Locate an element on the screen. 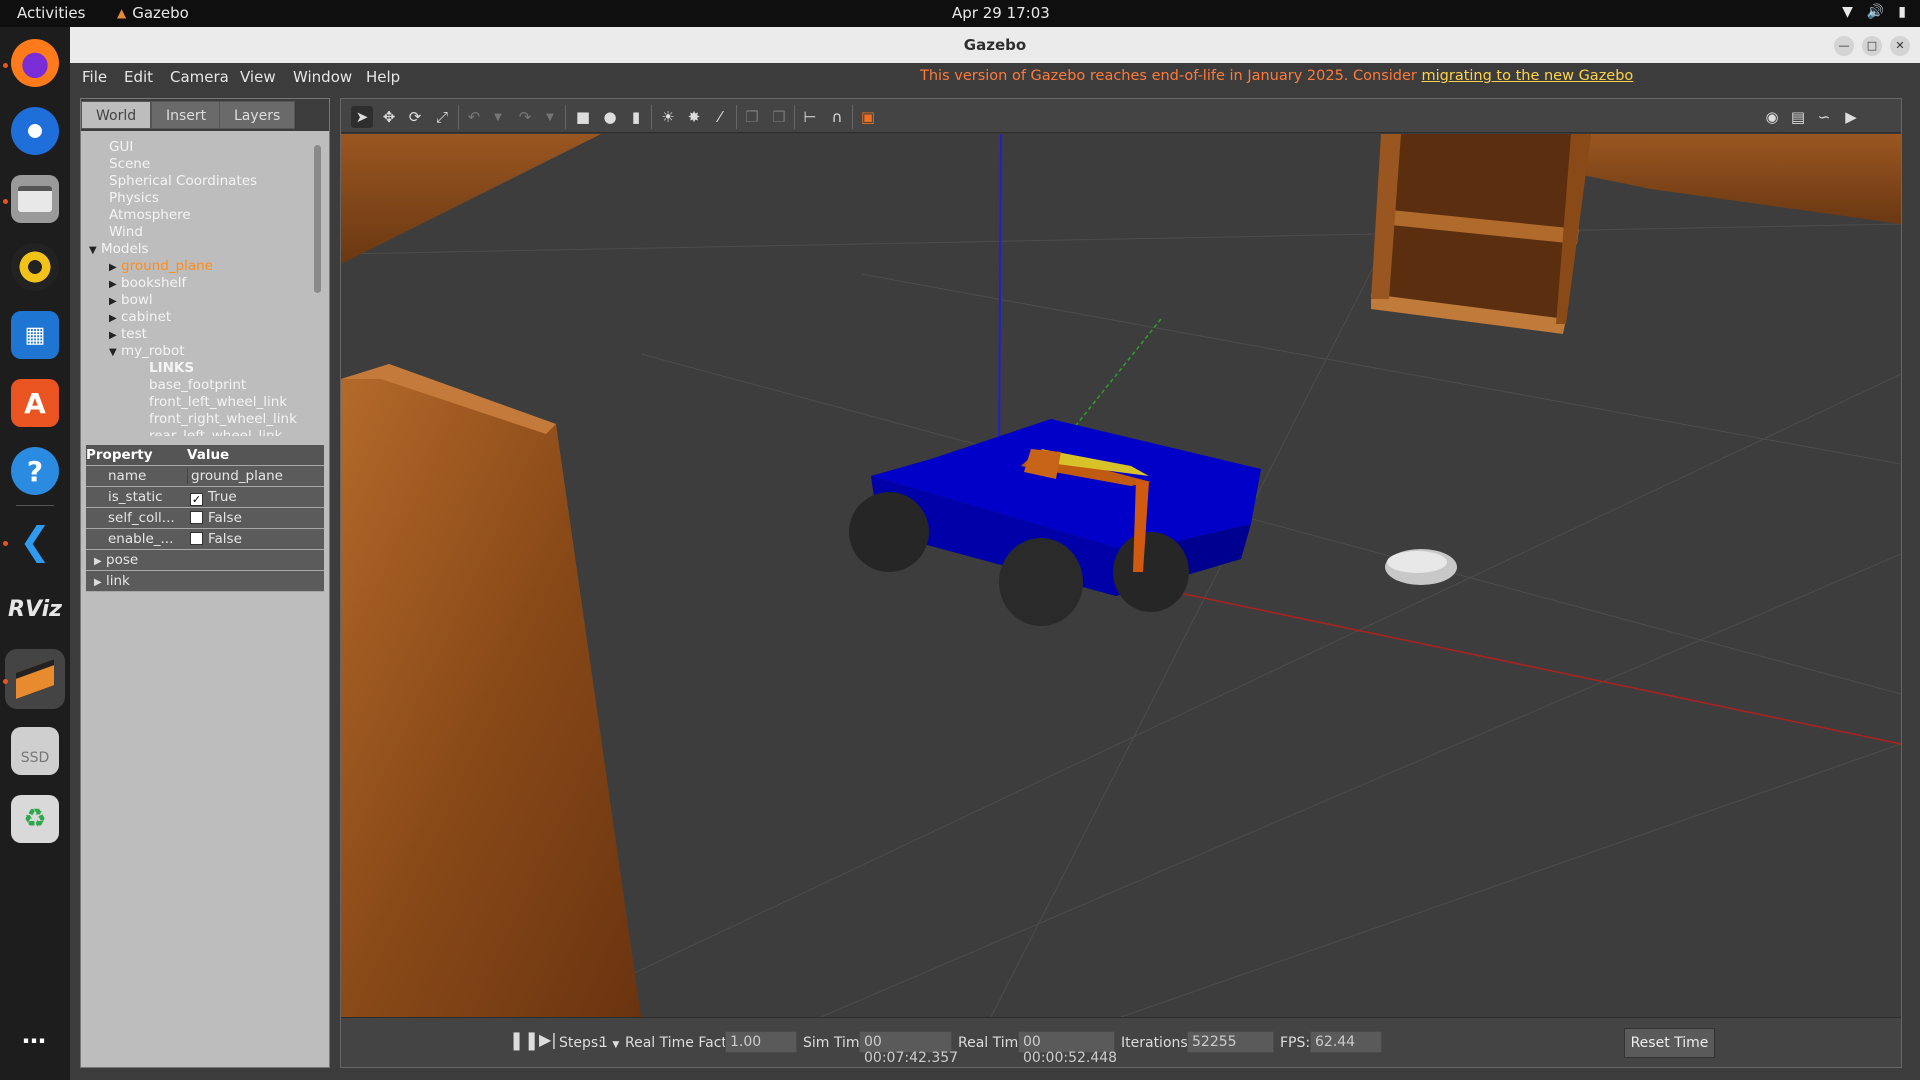 Image resolution: width=1920 pixels, height=1080 pixels. tree-item-atmosphere: Atmosphere is located at coordinates (150, 215).